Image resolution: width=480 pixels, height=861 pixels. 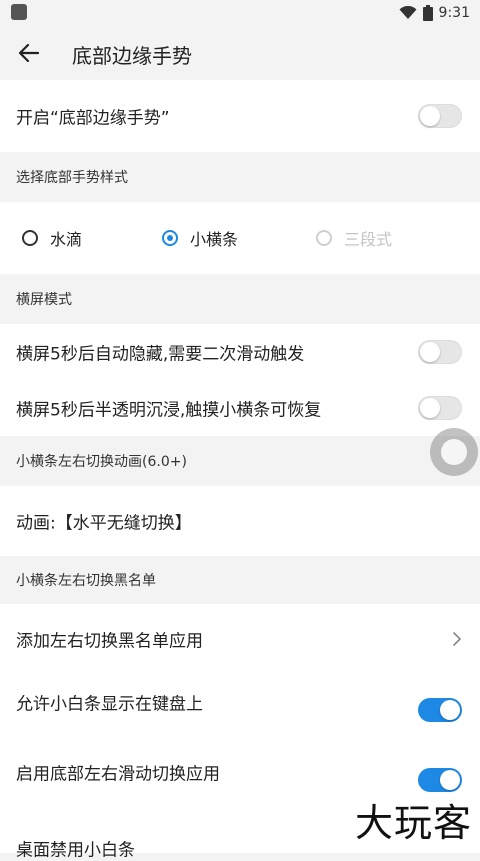 I want to click on landscape-autohide-label: 横屏5秒后自动隐藏,需要二次滑动触发, so click(x=160, y=354).